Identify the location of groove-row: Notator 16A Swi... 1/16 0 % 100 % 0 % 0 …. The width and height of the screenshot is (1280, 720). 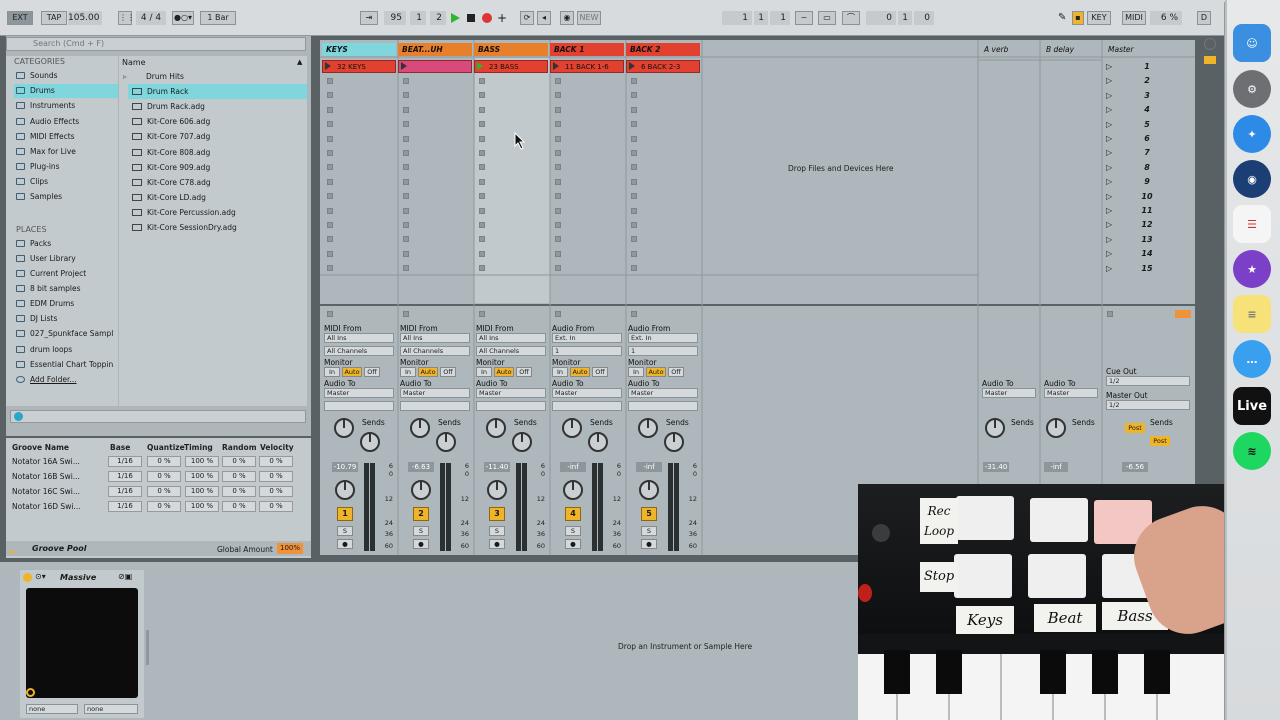
(158, 461).